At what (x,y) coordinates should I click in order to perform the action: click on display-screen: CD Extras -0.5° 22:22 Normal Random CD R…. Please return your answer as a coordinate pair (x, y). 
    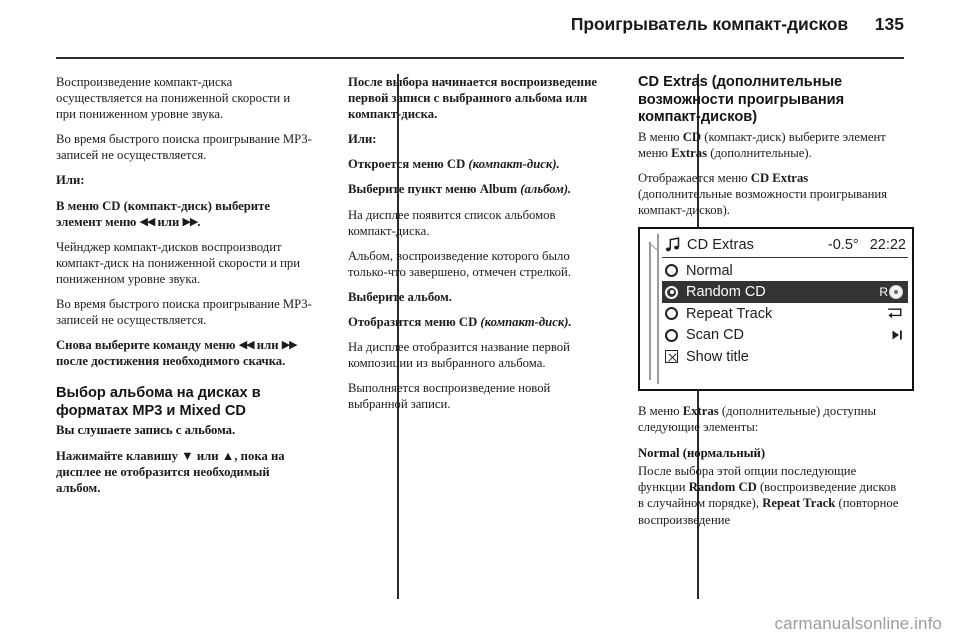
    Looking at the image, I should click on (785, 308).